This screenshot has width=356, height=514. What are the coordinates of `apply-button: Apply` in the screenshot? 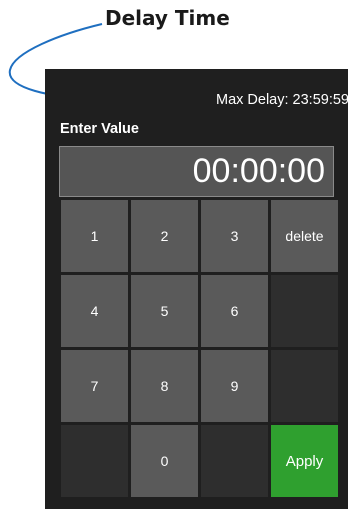 It's located at (304, 461).